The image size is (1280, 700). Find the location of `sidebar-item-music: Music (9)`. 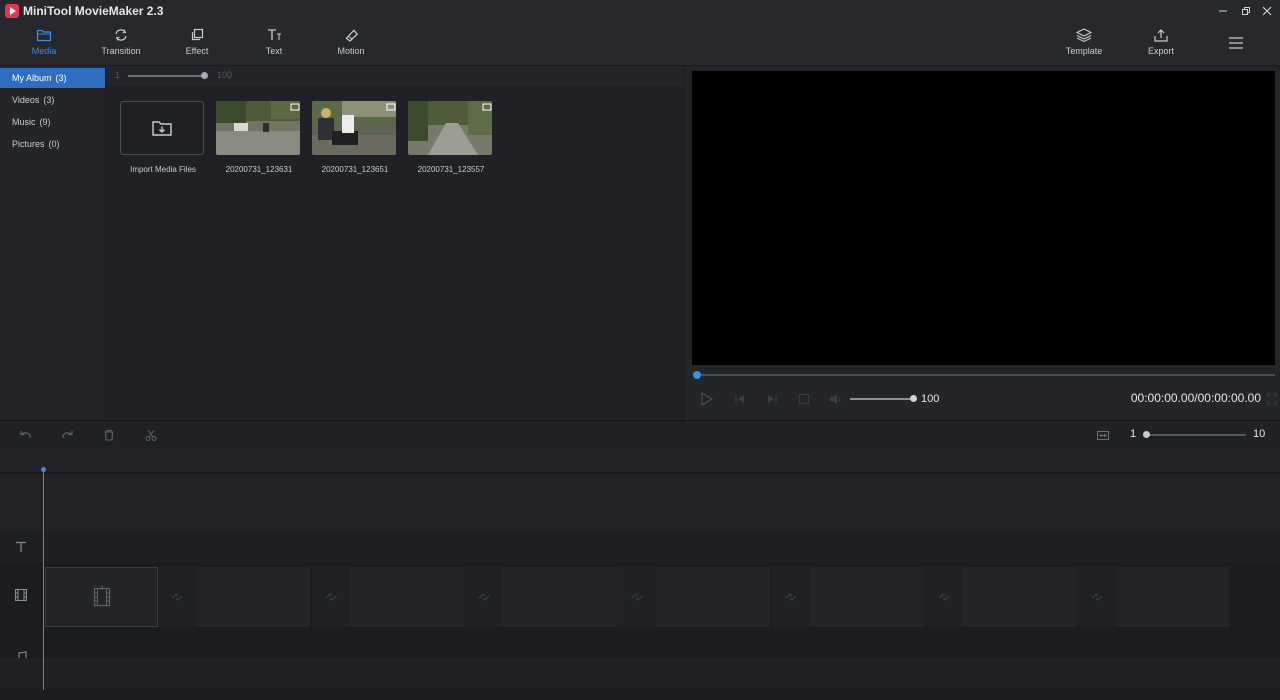

sidebar-item-music: Music (9) is located at coordinates (52, 122).